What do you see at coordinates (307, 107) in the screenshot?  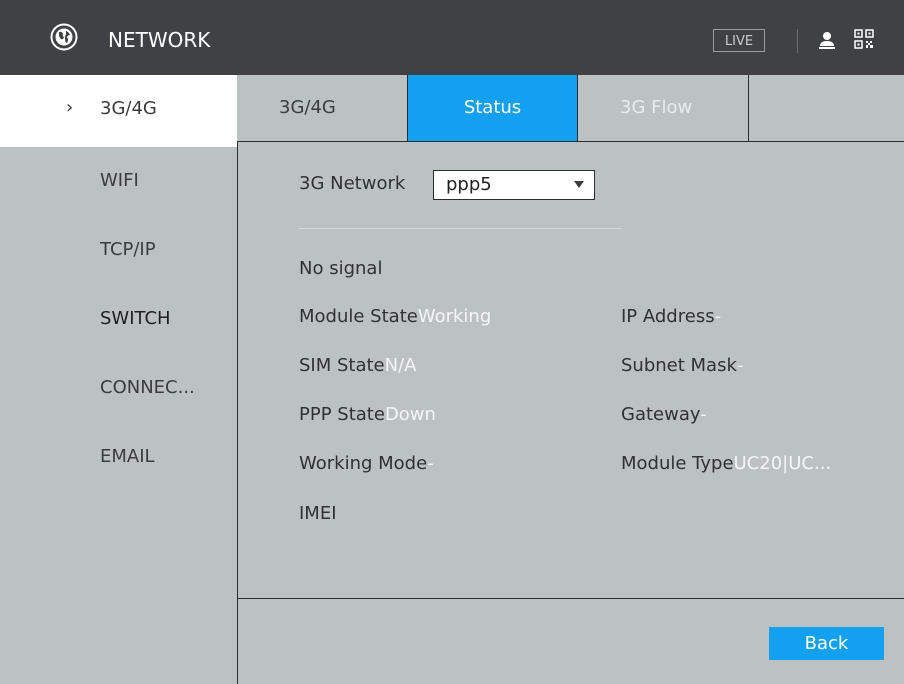 I see `tab-label: 3G/4G` at bounding box center [307, 107].